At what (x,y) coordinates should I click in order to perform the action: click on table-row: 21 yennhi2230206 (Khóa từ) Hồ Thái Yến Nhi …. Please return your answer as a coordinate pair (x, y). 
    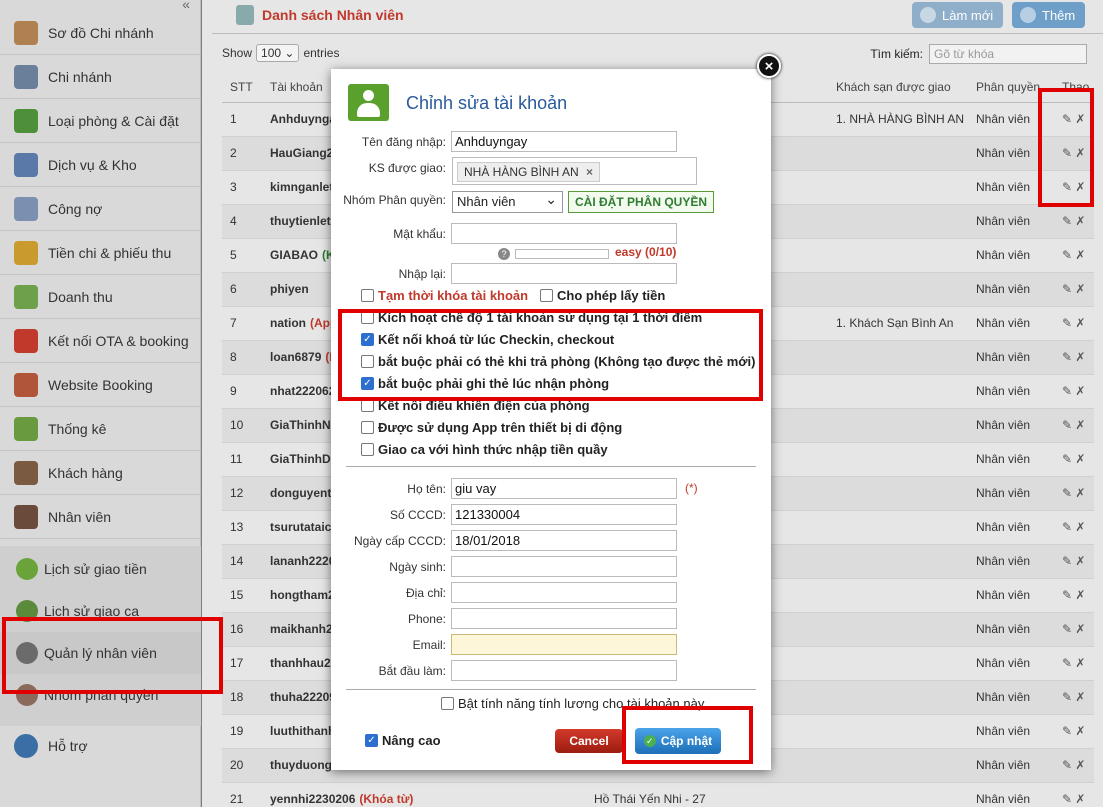
    Looking at the image, I should click on (658, 794).